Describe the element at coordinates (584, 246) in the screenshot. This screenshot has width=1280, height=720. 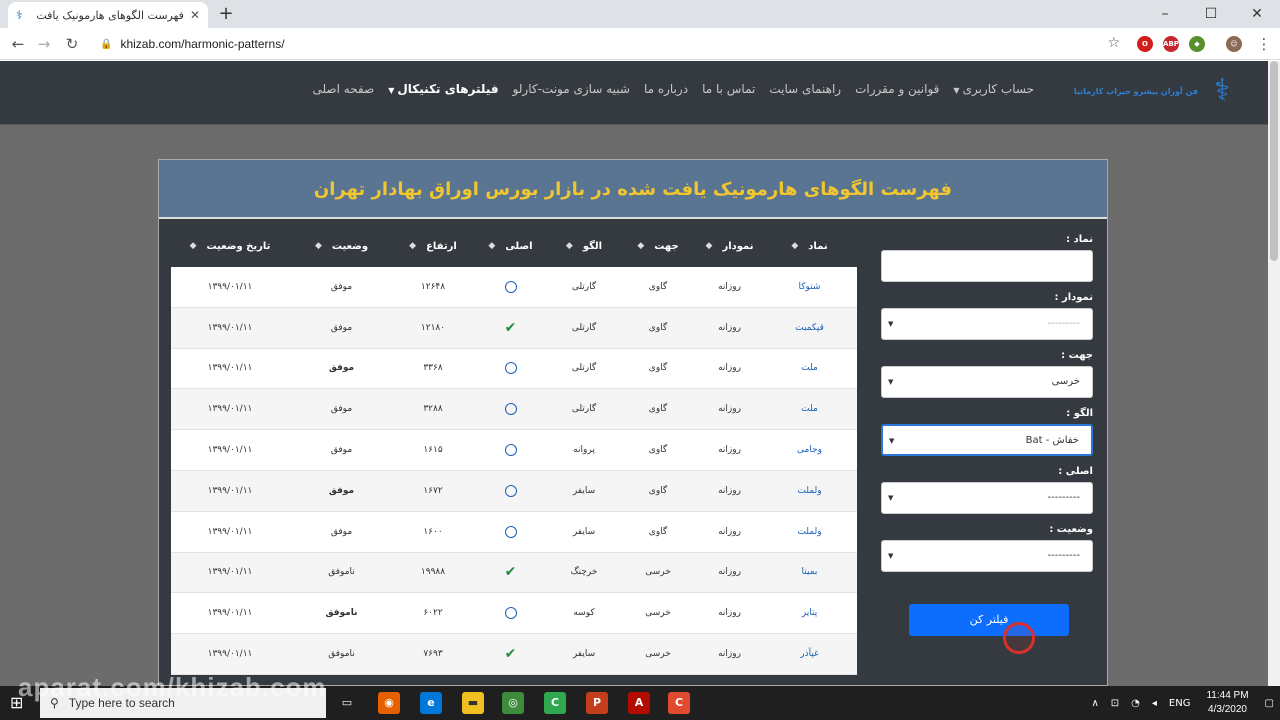
I see `col-pattern: الگو ◆` at that location.